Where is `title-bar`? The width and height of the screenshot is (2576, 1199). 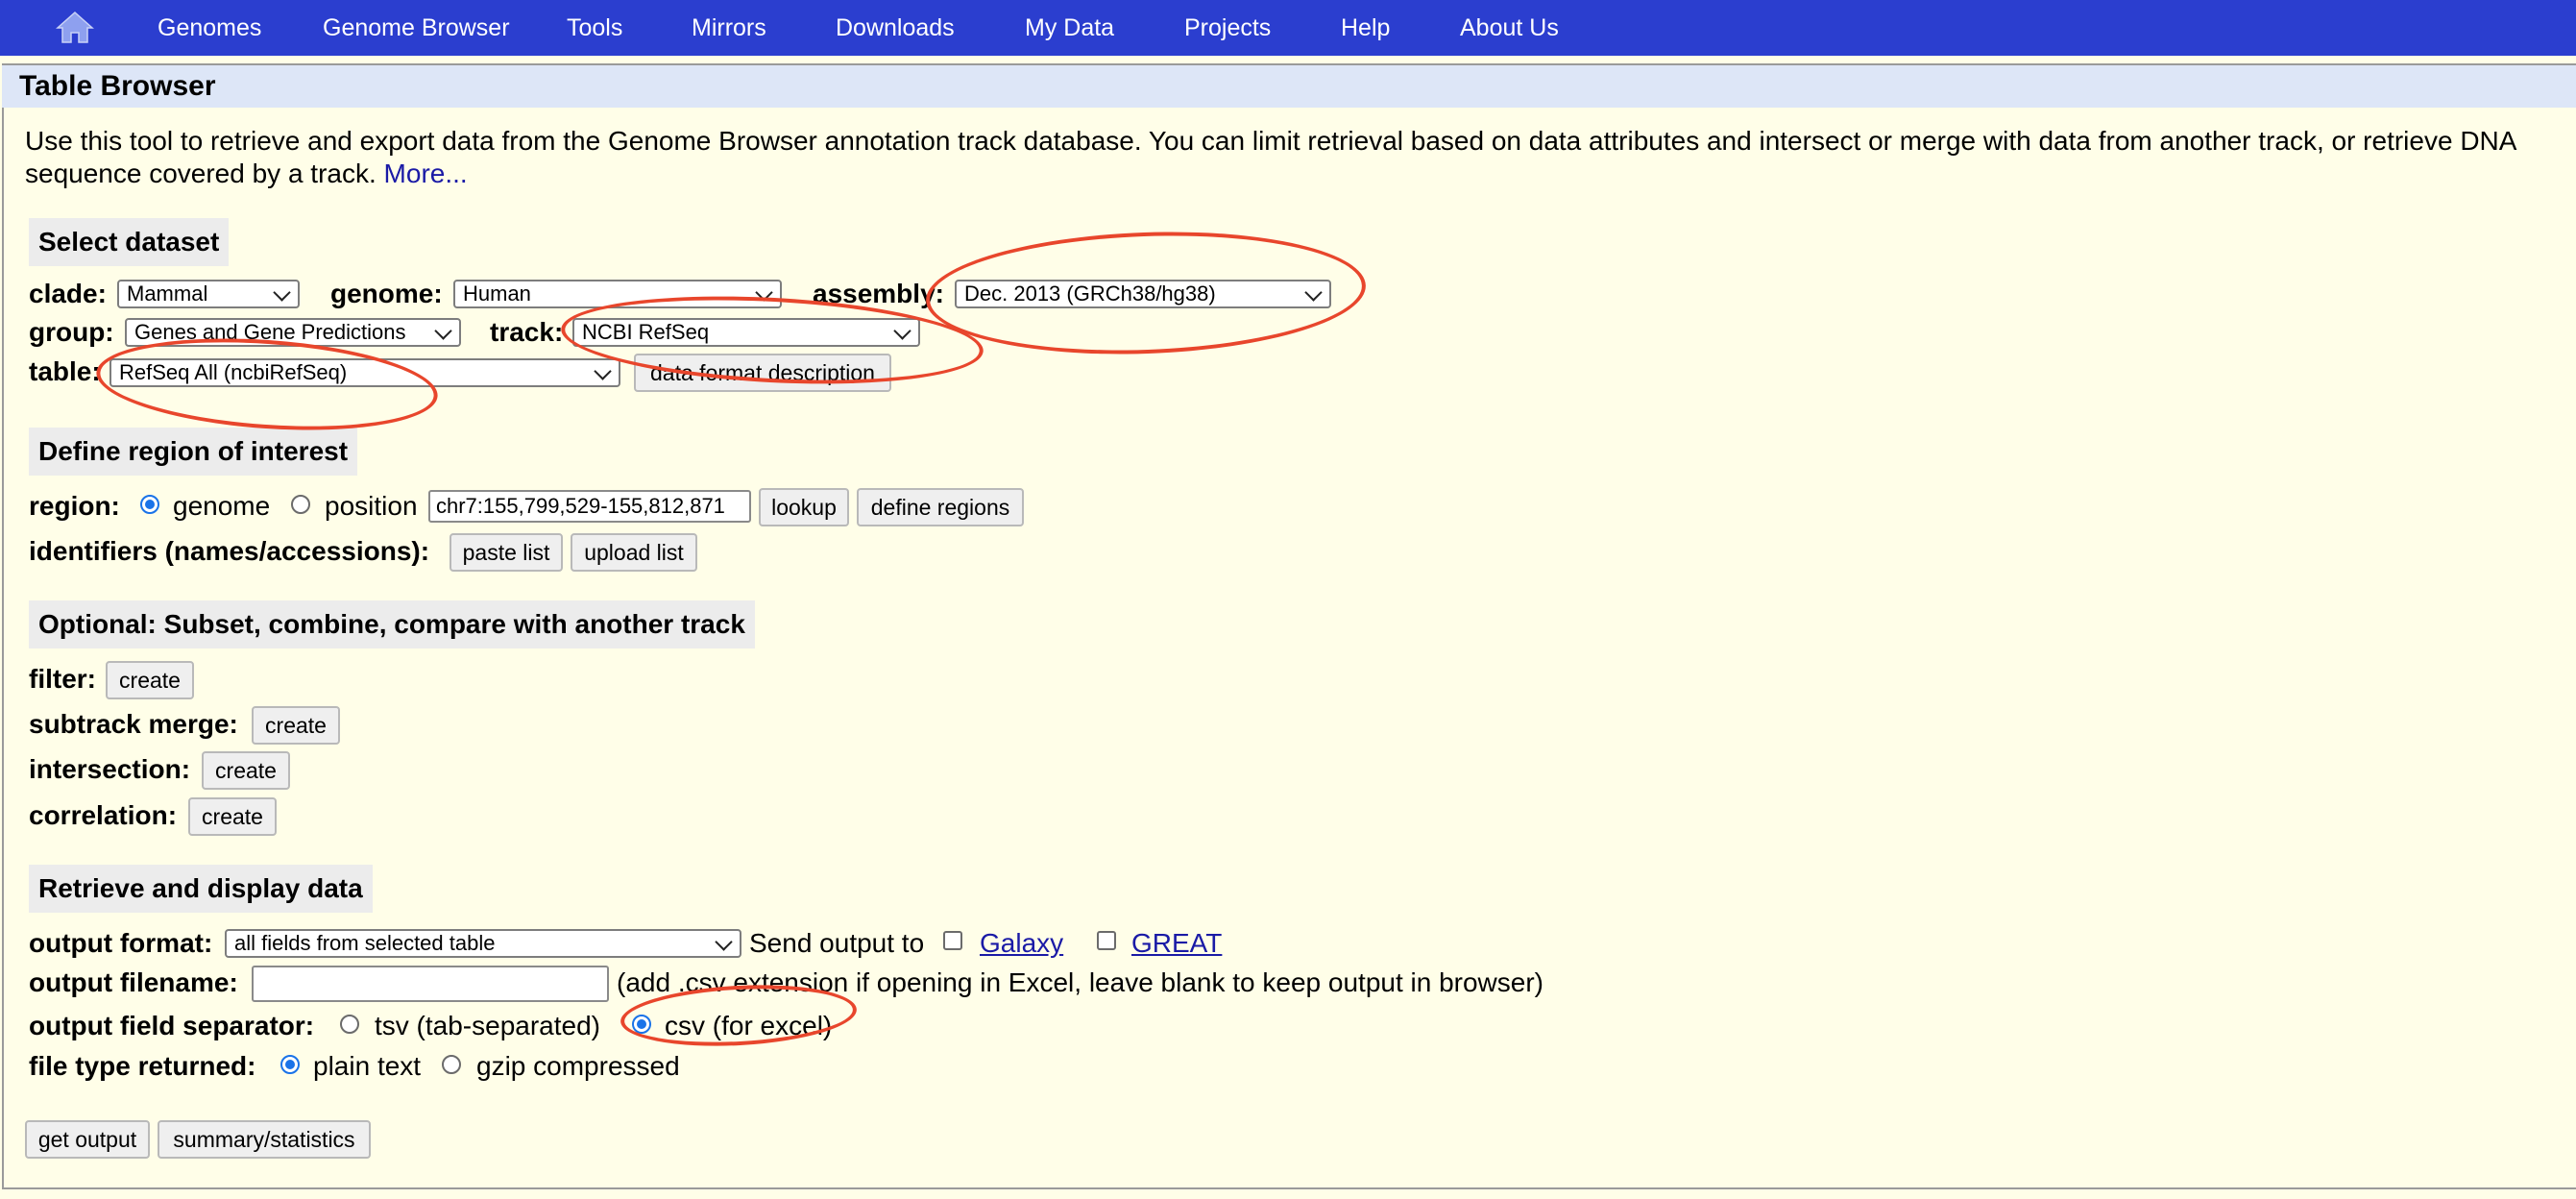
title-bar is located at coordinates (1289, 87).